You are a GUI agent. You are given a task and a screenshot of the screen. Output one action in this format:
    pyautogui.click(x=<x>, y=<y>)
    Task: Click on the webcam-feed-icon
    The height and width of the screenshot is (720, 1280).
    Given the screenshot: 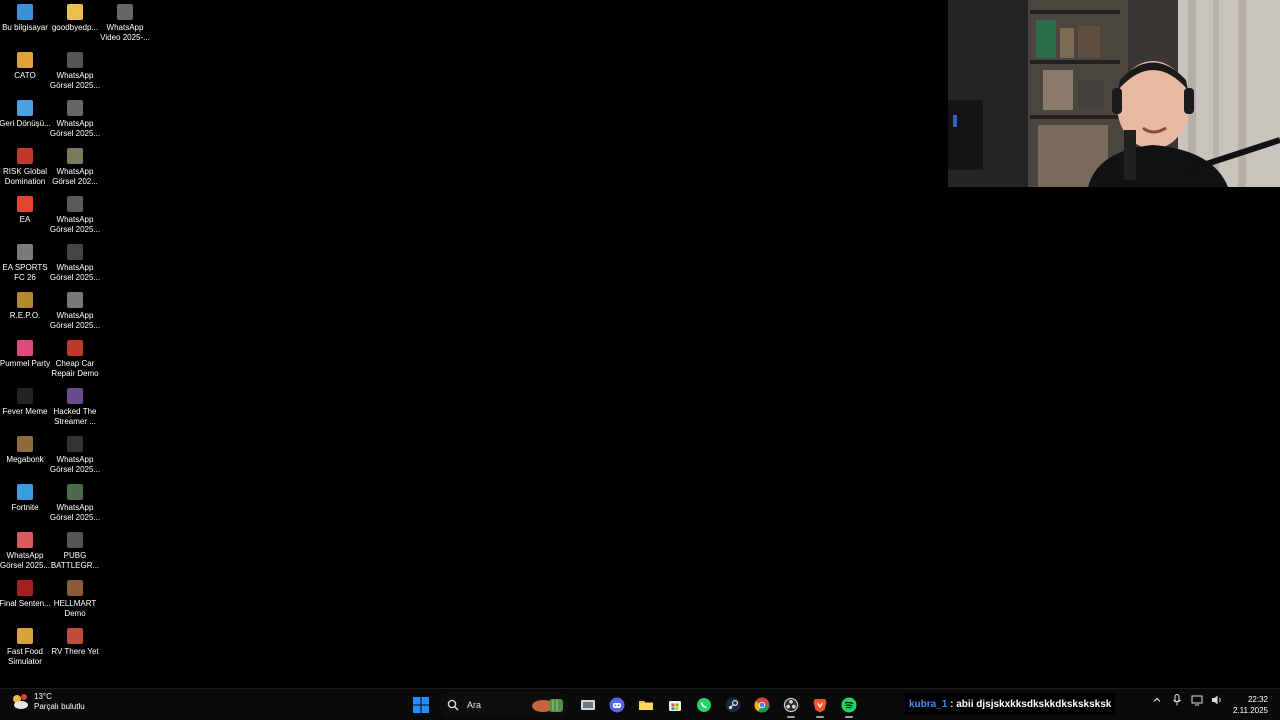 What is the action you would take?
    pyautogui.click(x=1114, y=93)
    